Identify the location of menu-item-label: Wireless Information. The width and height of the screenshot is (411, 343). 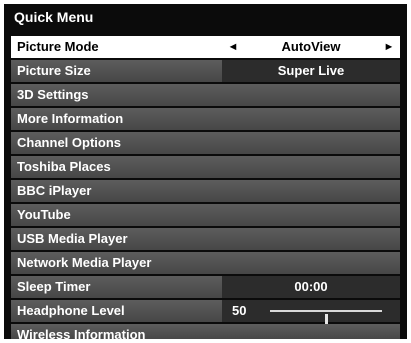
(81, 333).